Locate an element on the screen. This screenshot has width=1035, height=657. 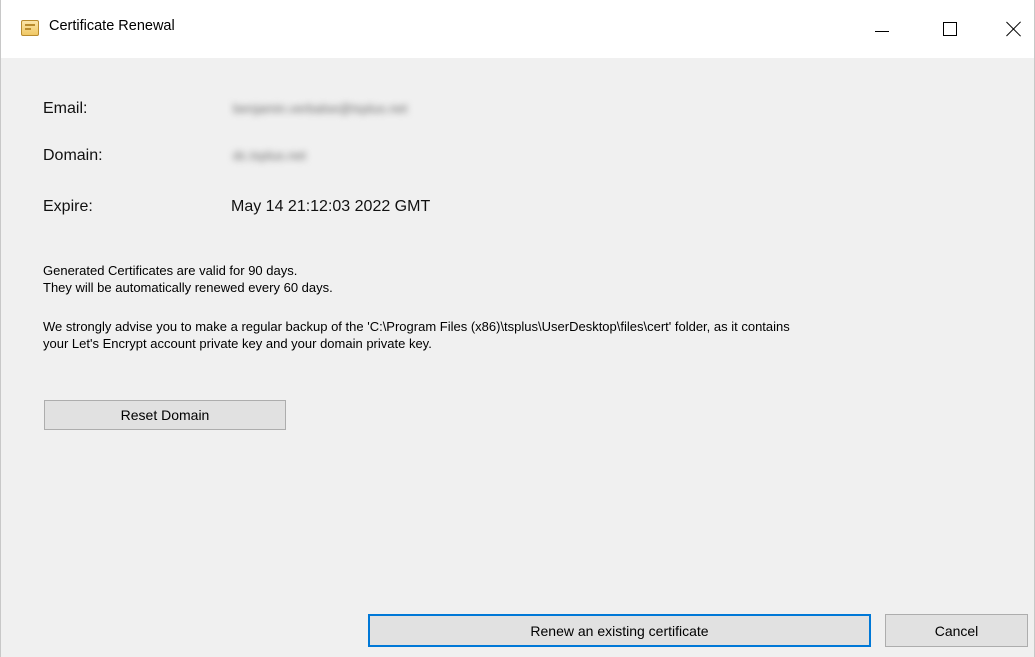
cancel-button: Cancel is located at coordinates (956, 630).